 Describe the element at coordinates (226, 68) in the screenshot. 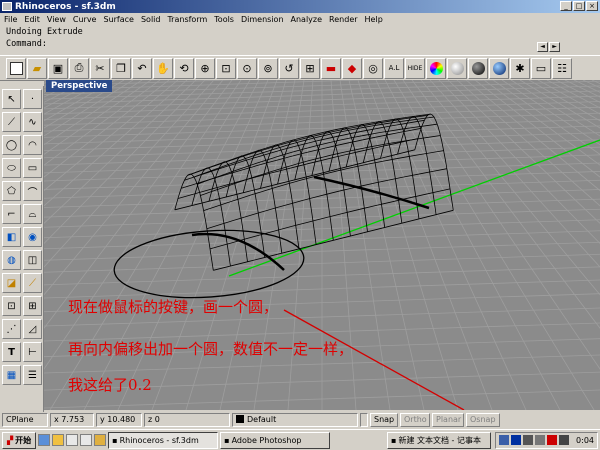

I see `zoom-window-icon: ⊡` at that location.